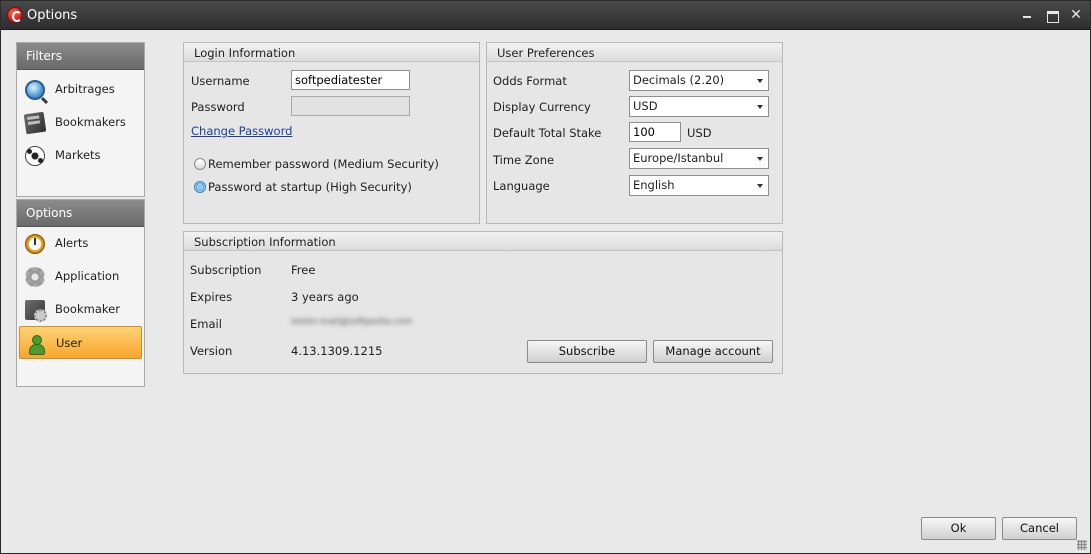 Image resolution: width=1091 pixels, height=554 pixels. Describe the element at coordinates (524, 160) in the screenshot. I see `time-zone-label: Time Zone` at that location.